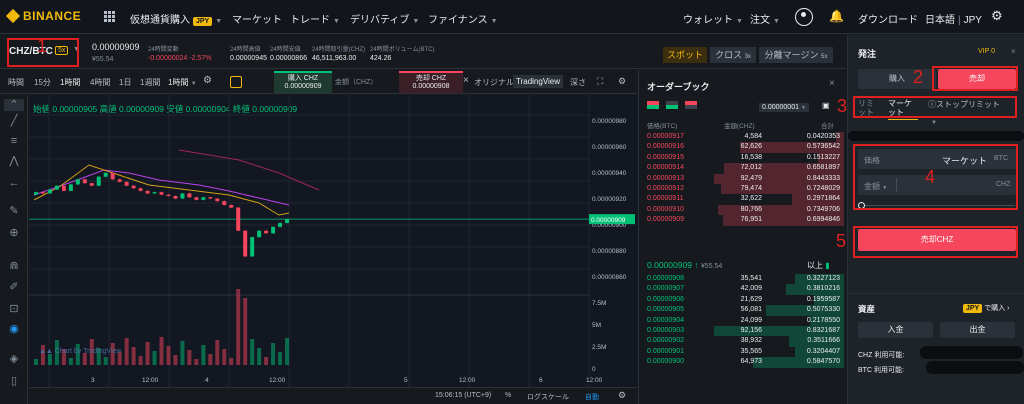  What do you see at coordinates (508, 395) in the screenshot?
I see `percent-toggle: %` at bounding box center [508, 395].